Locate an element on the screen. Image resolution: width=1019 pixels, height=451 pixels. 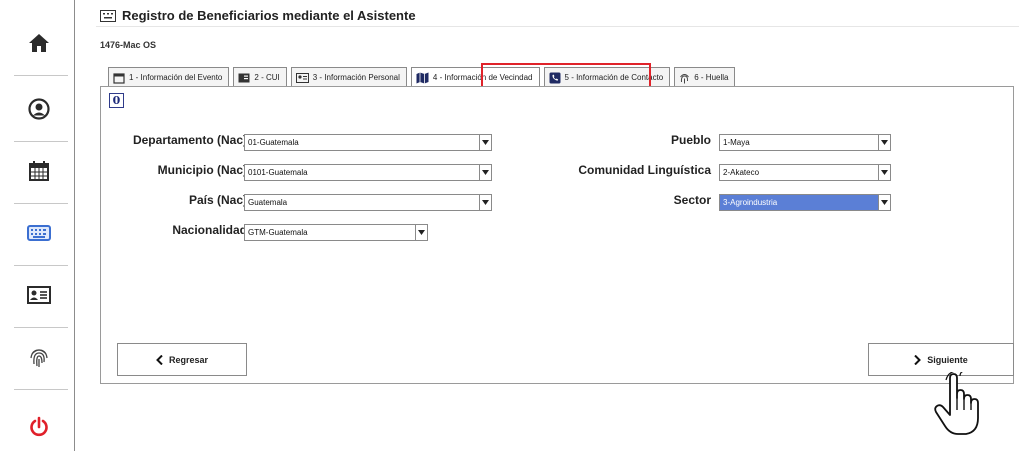
sidebar is located at coordinates (41, 225).